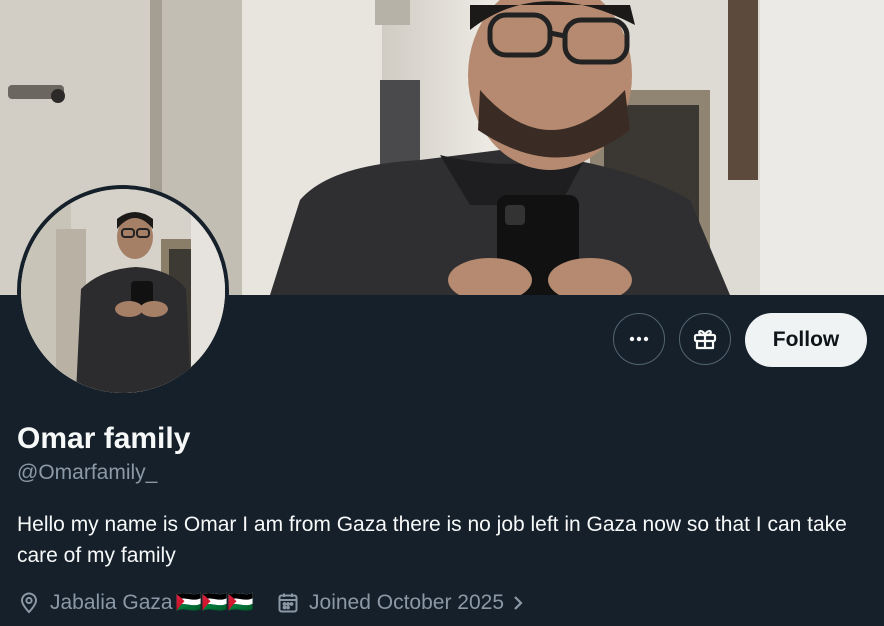 The width and height of the screenshot is (884, 626). Describe the element at coordinates (806, 340) in the screenshot. I see `follow-button: Follow` at that location.